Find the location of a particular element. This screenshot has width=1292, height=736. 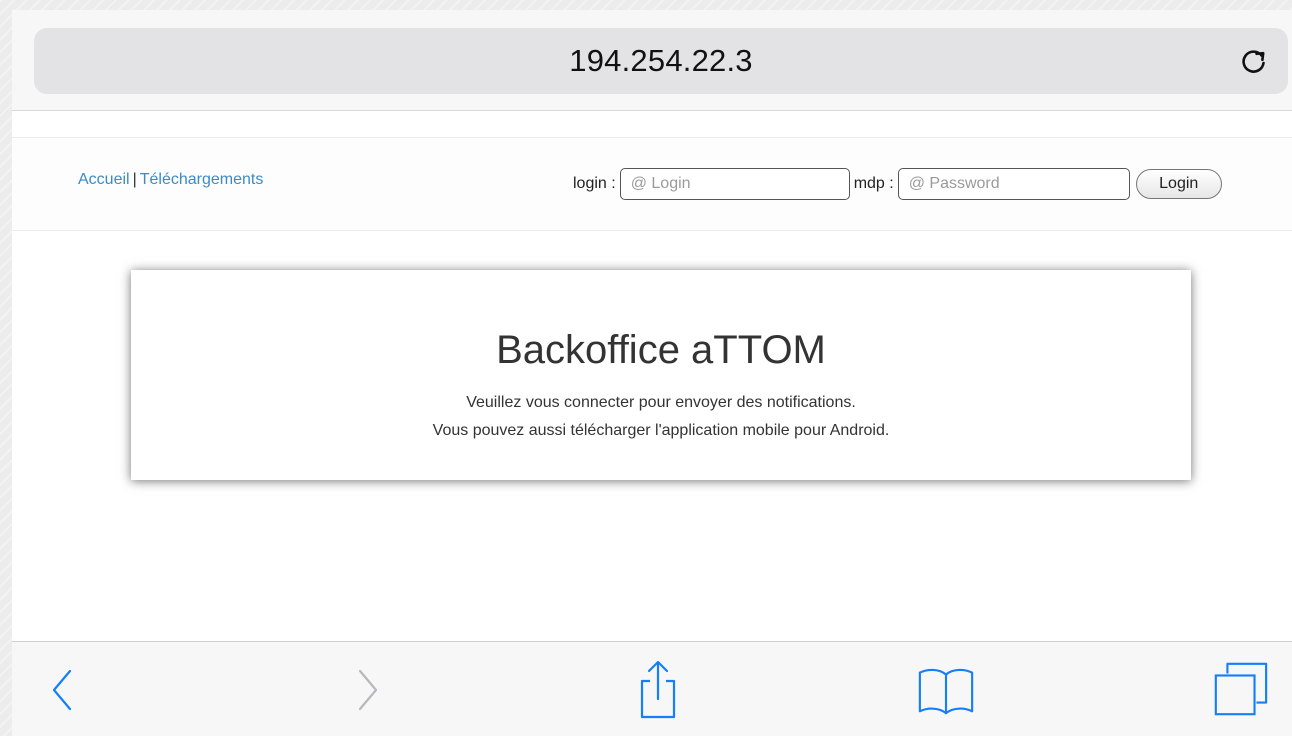

login-form: login : mdp : Login is located at coordinates (897, 184).